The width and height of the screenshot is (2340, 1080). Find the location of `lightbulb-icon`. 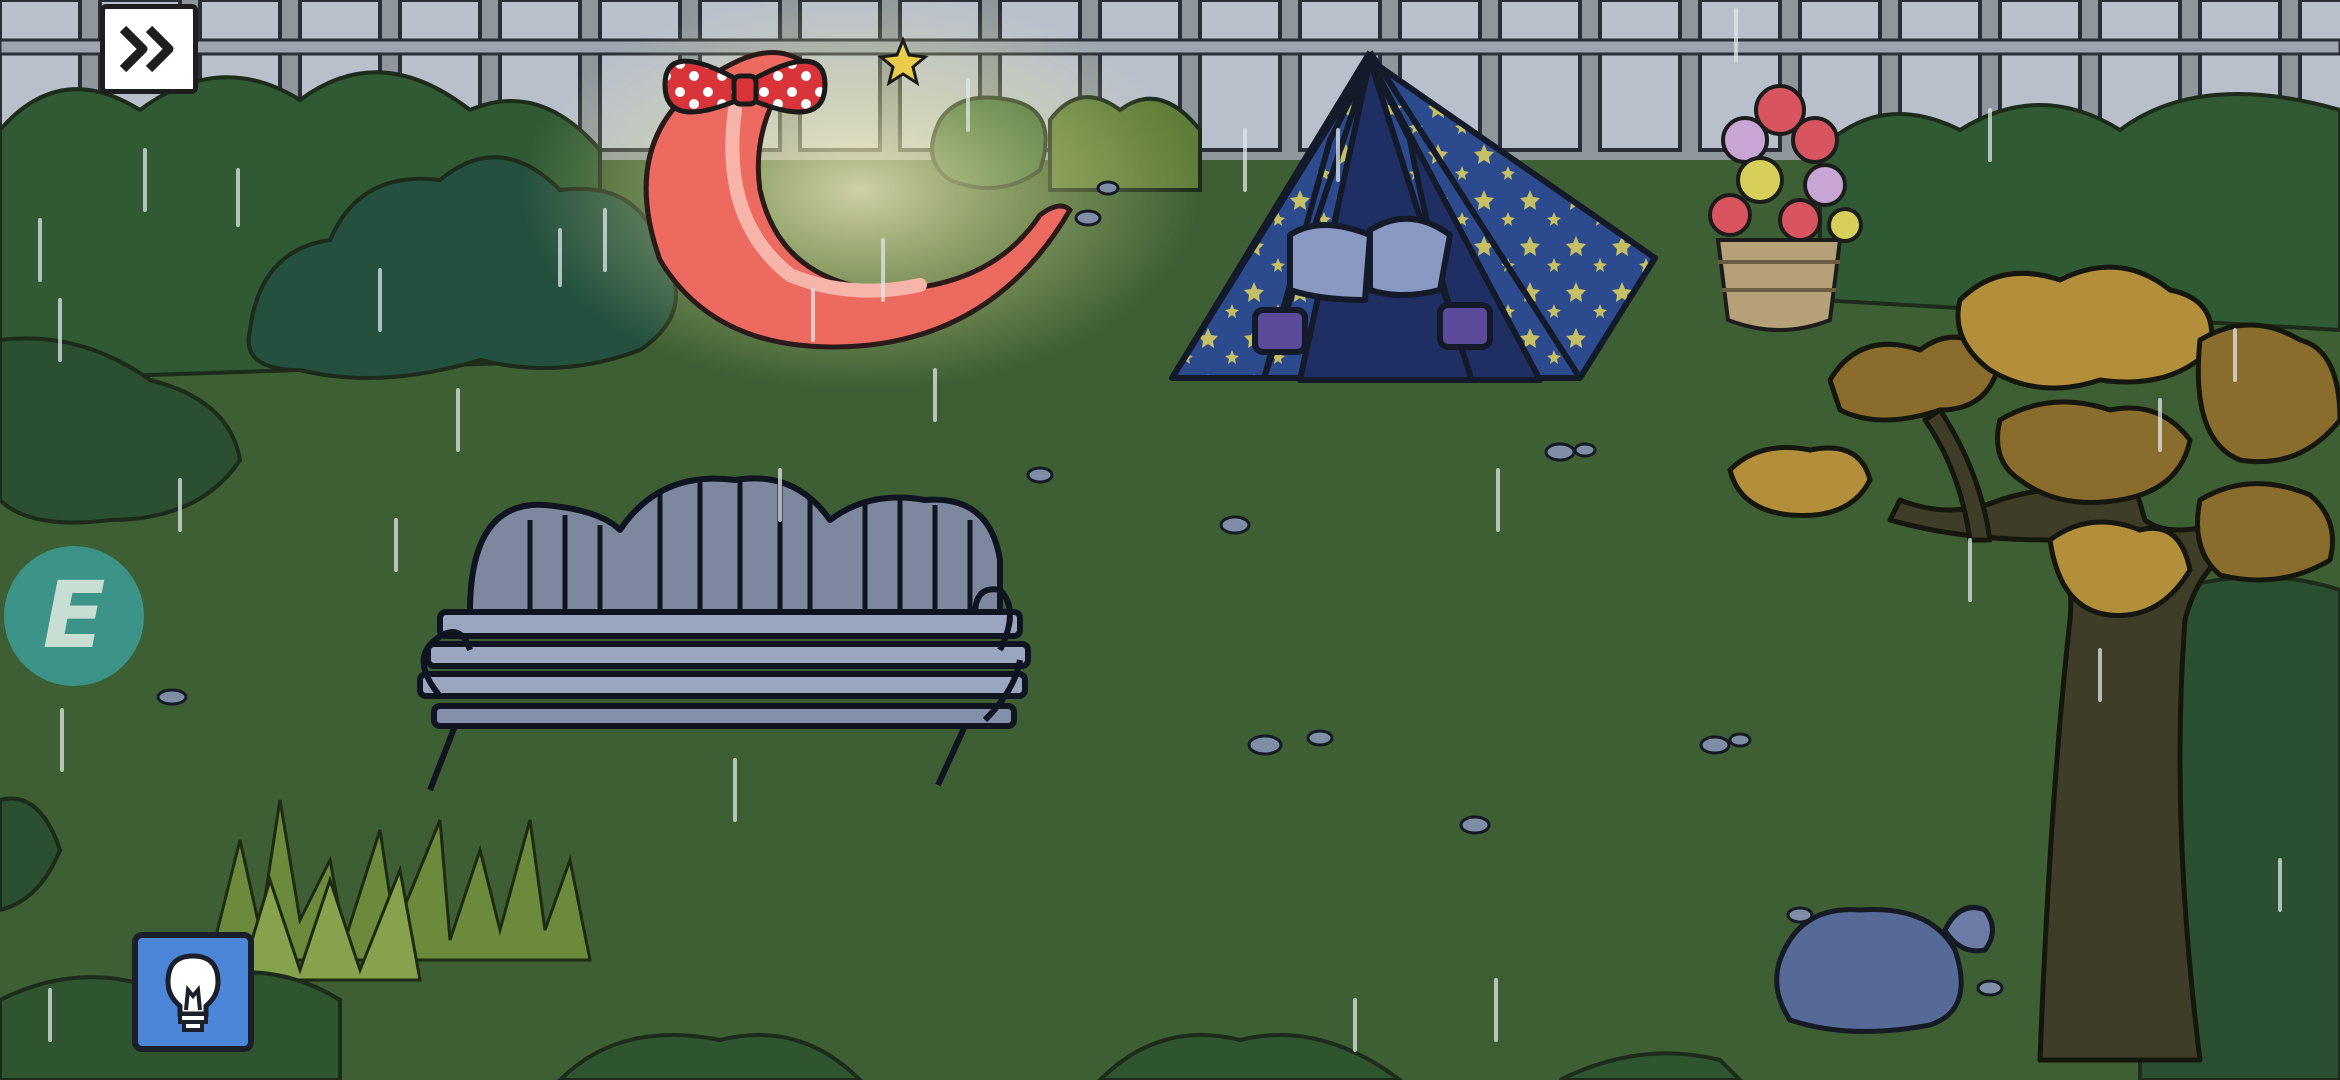

lightbulb-icon is located at coordinates (193, 992).